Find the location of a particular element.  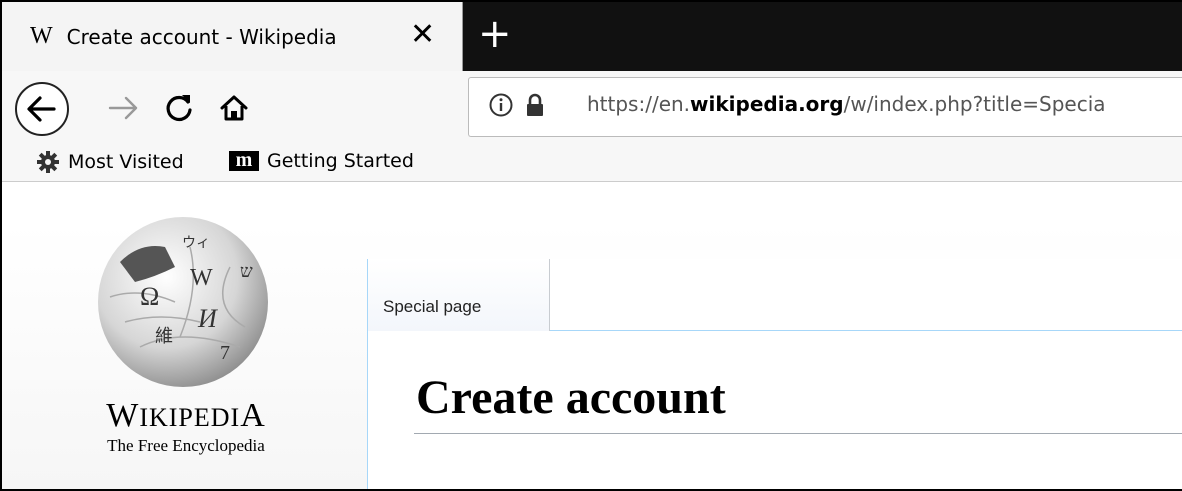

home-icon is located at coordinates (234, 108).